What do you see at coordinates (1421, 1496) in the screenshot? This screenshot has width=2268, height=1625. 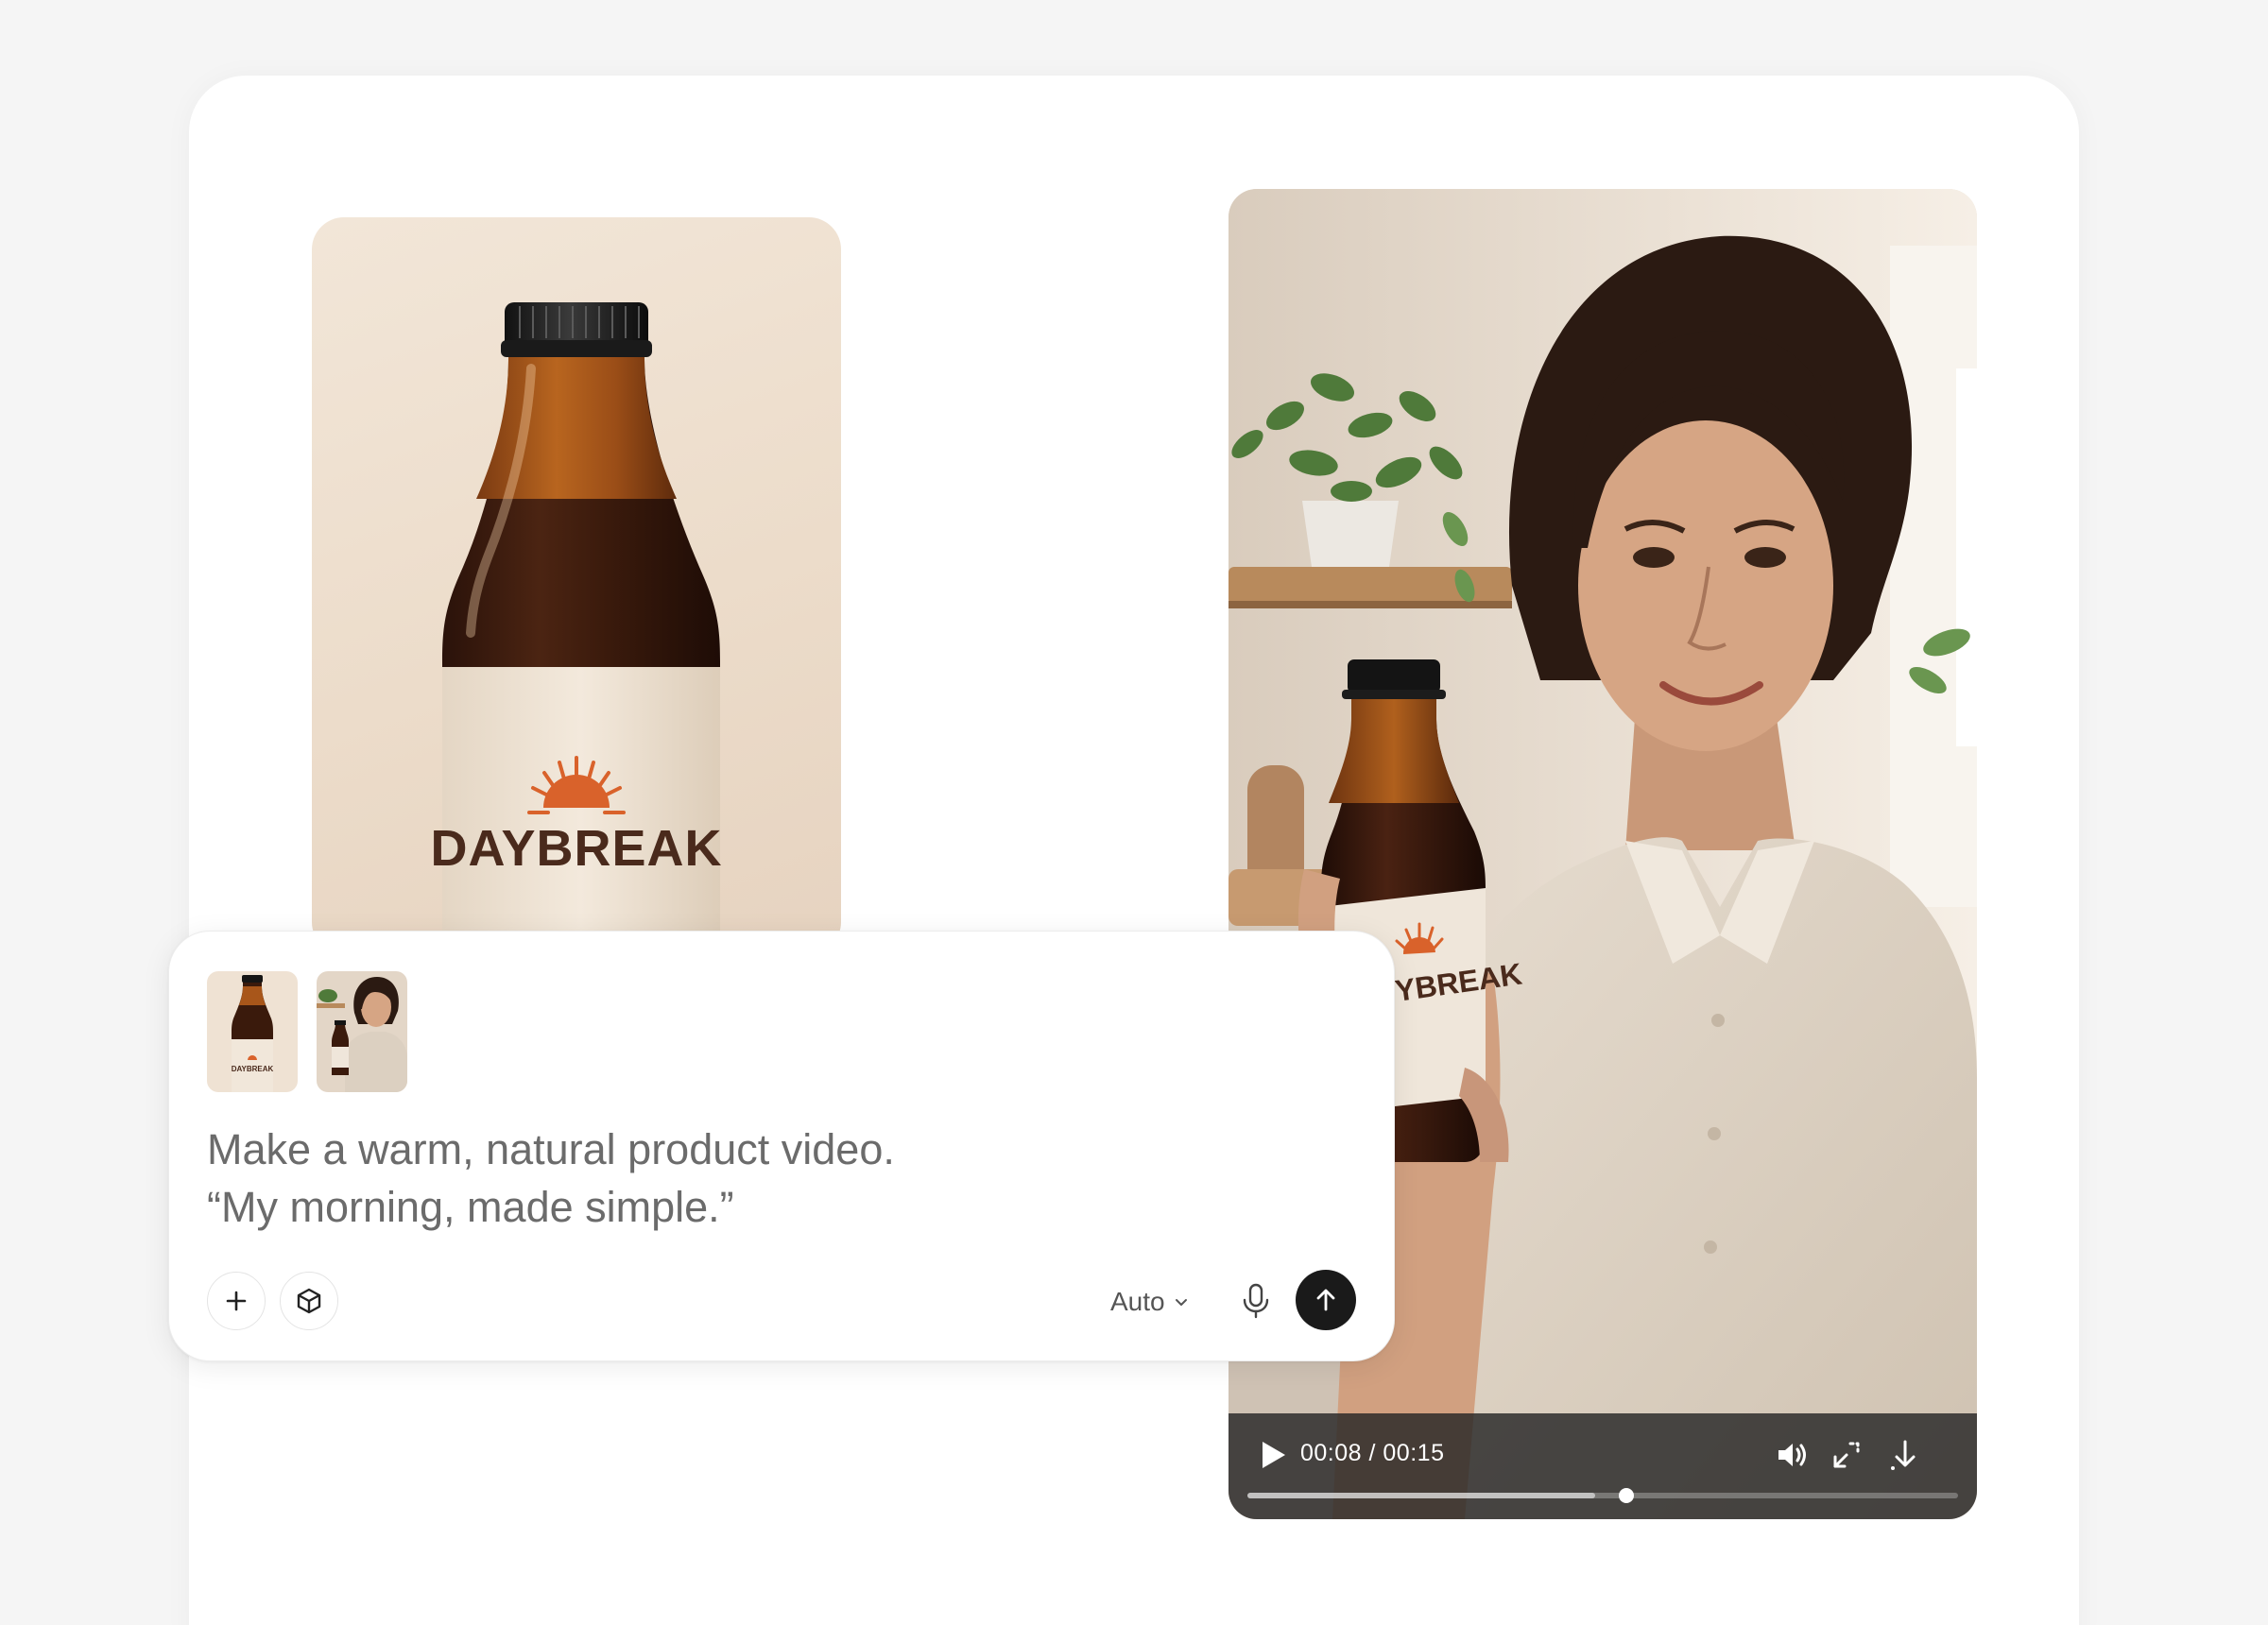 I see `progress-buffered` at bounding box center [1421, 1496].